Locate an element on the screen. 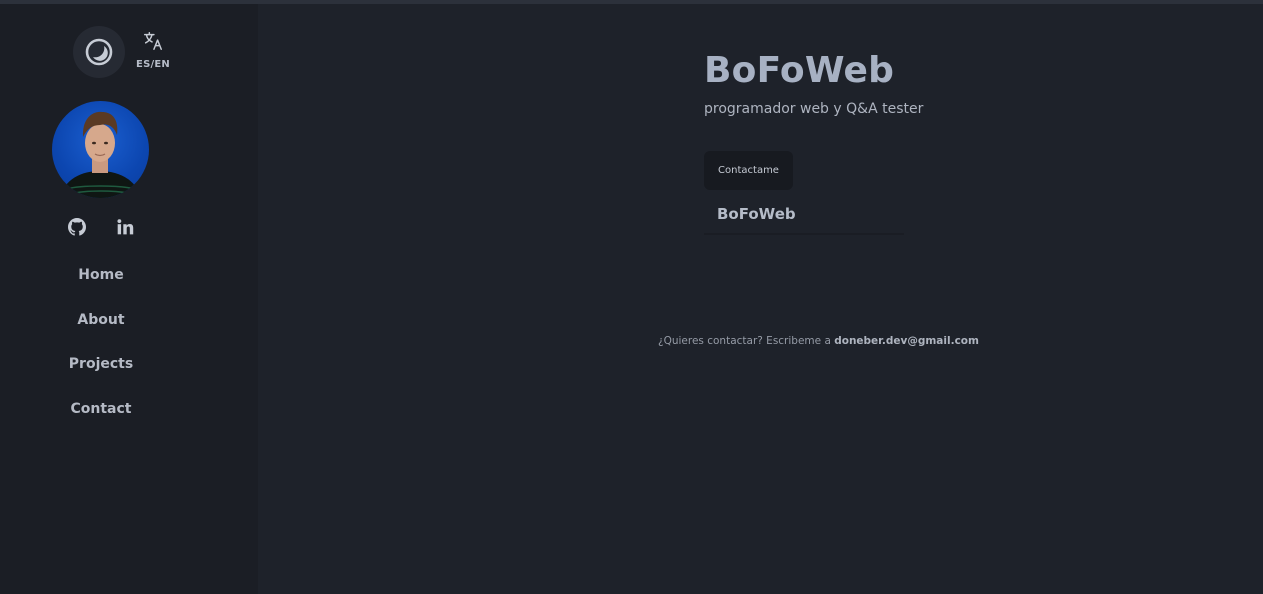  linkedin-icon is located at coordinates (125, 227).